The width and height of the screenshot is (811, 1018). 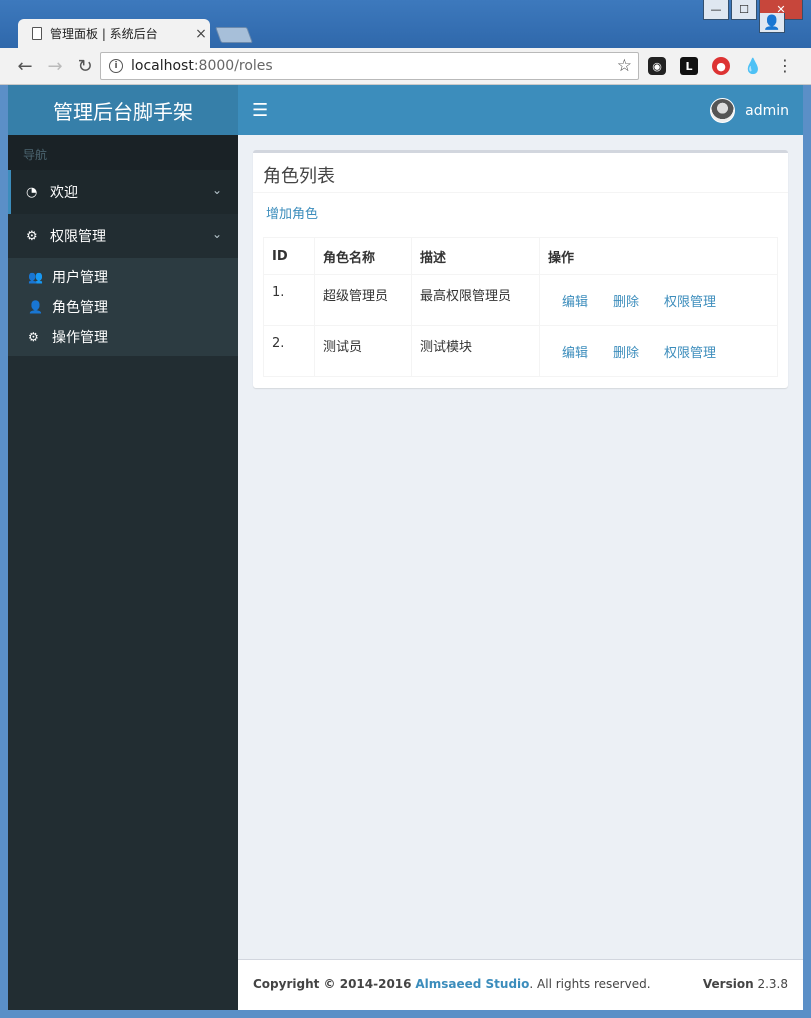 What do you see at coordinates (37, 33) in the screenshot?
I see `page-icon` at bounding box center [37, 33].